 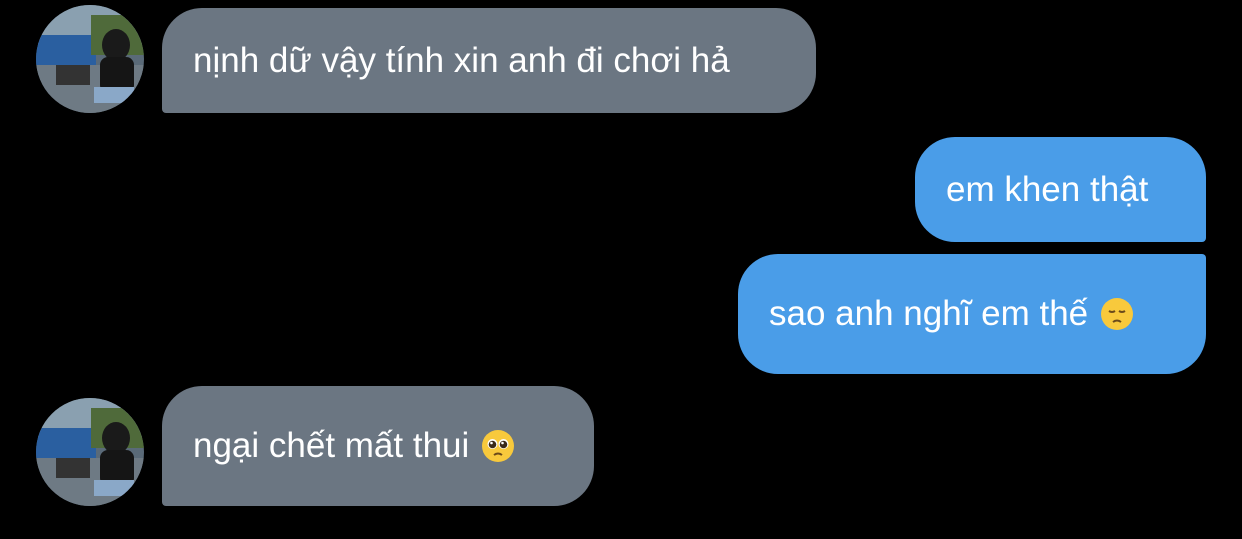 I want to click on message-bubble-incoming: nịnh dữ vậy tính xin anh đi chơi hả, so click(x=489, y=60).